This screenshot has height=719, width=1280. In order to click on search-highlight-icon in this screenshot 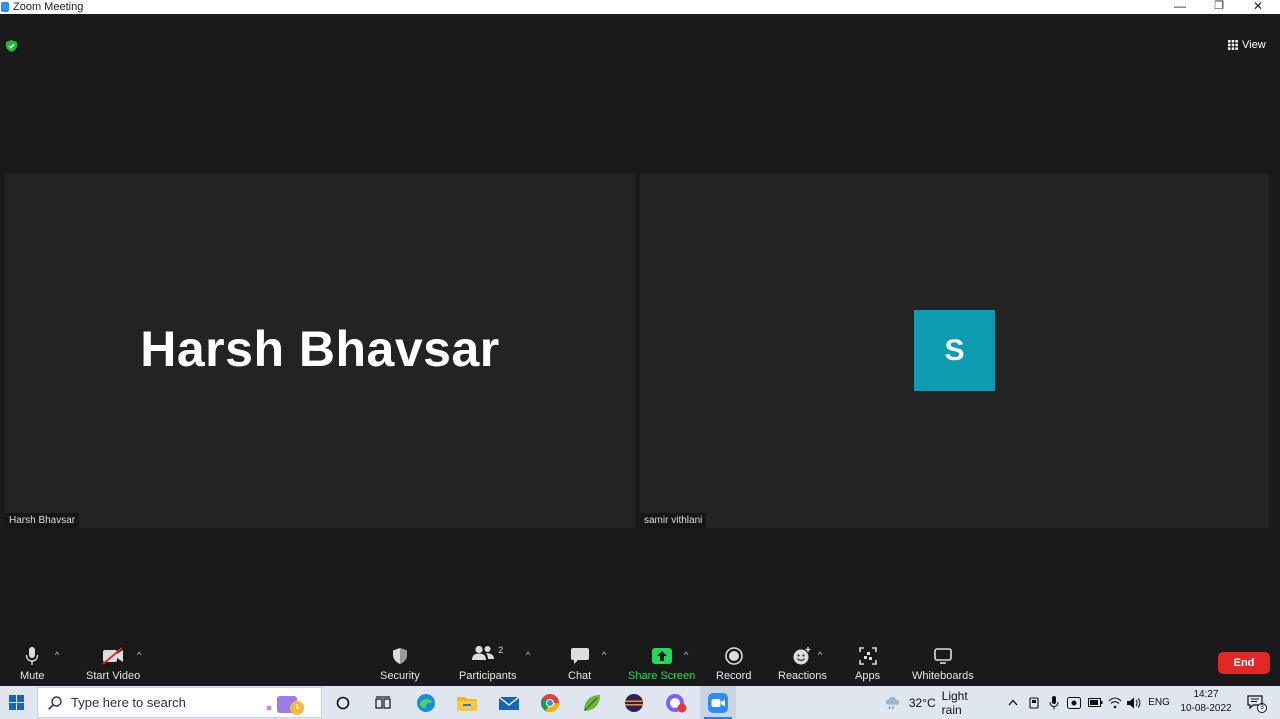, I will do `click(285, 705)`.